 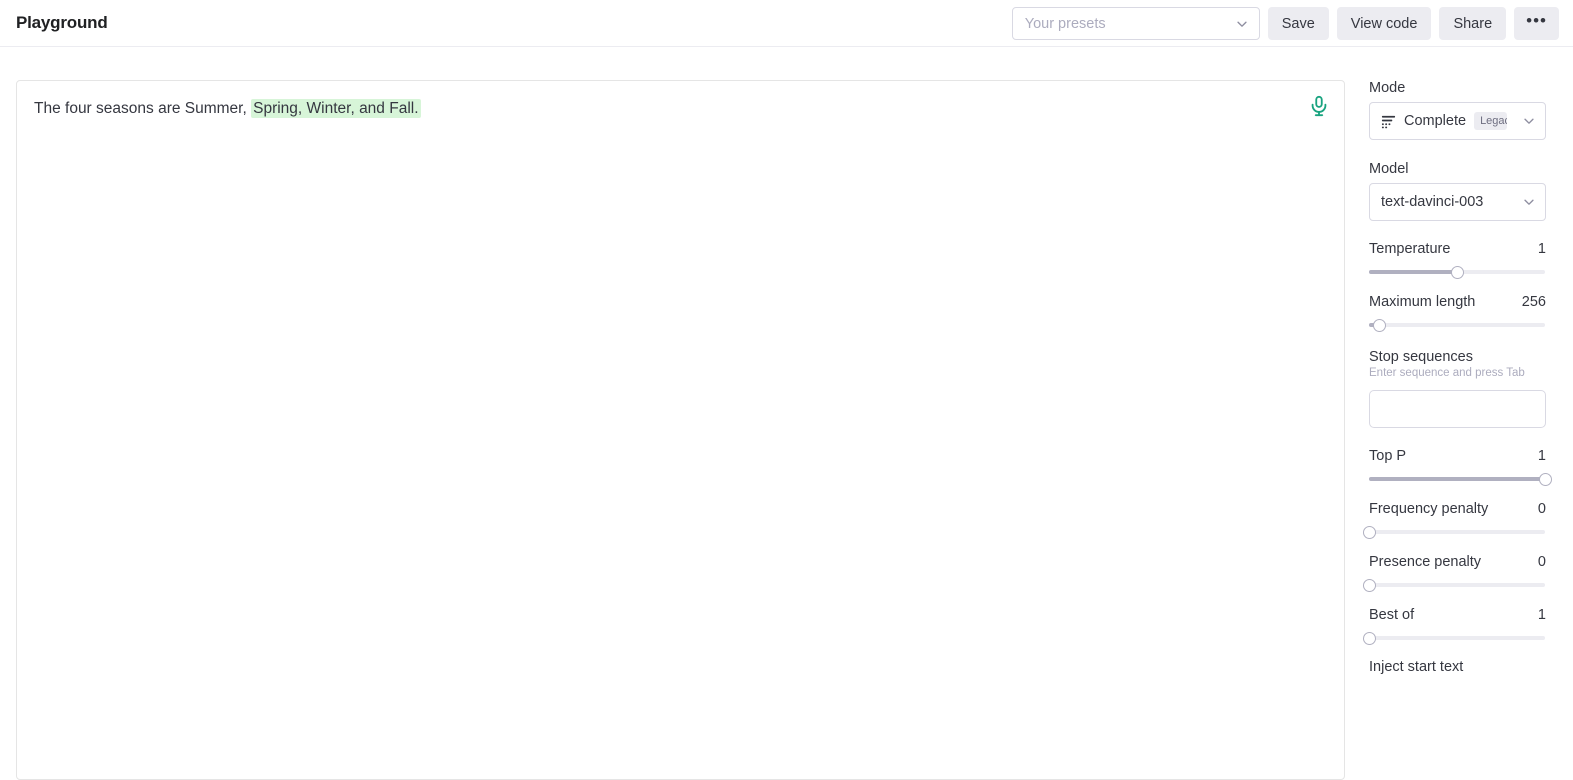 What do you see at coordinates (1416, 667) in the screenshot?
I see `inject-start-text-label: Inject start text` at bounding box center [1416, 667].